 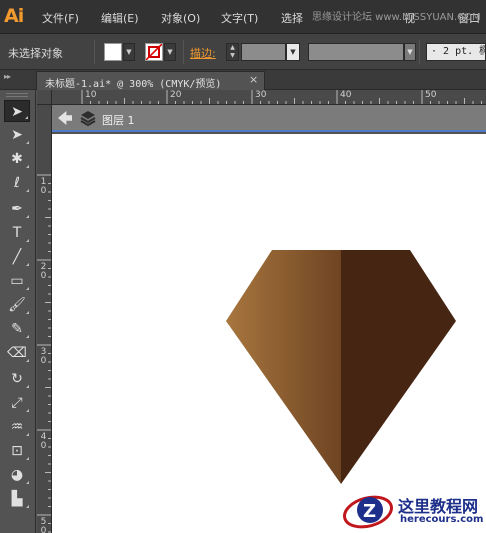 What do you see at coordinates (232, 52) in the screenshot?
I see `stroke-weight-stepper: ▲ ▼` at bounding box center [232, 52].